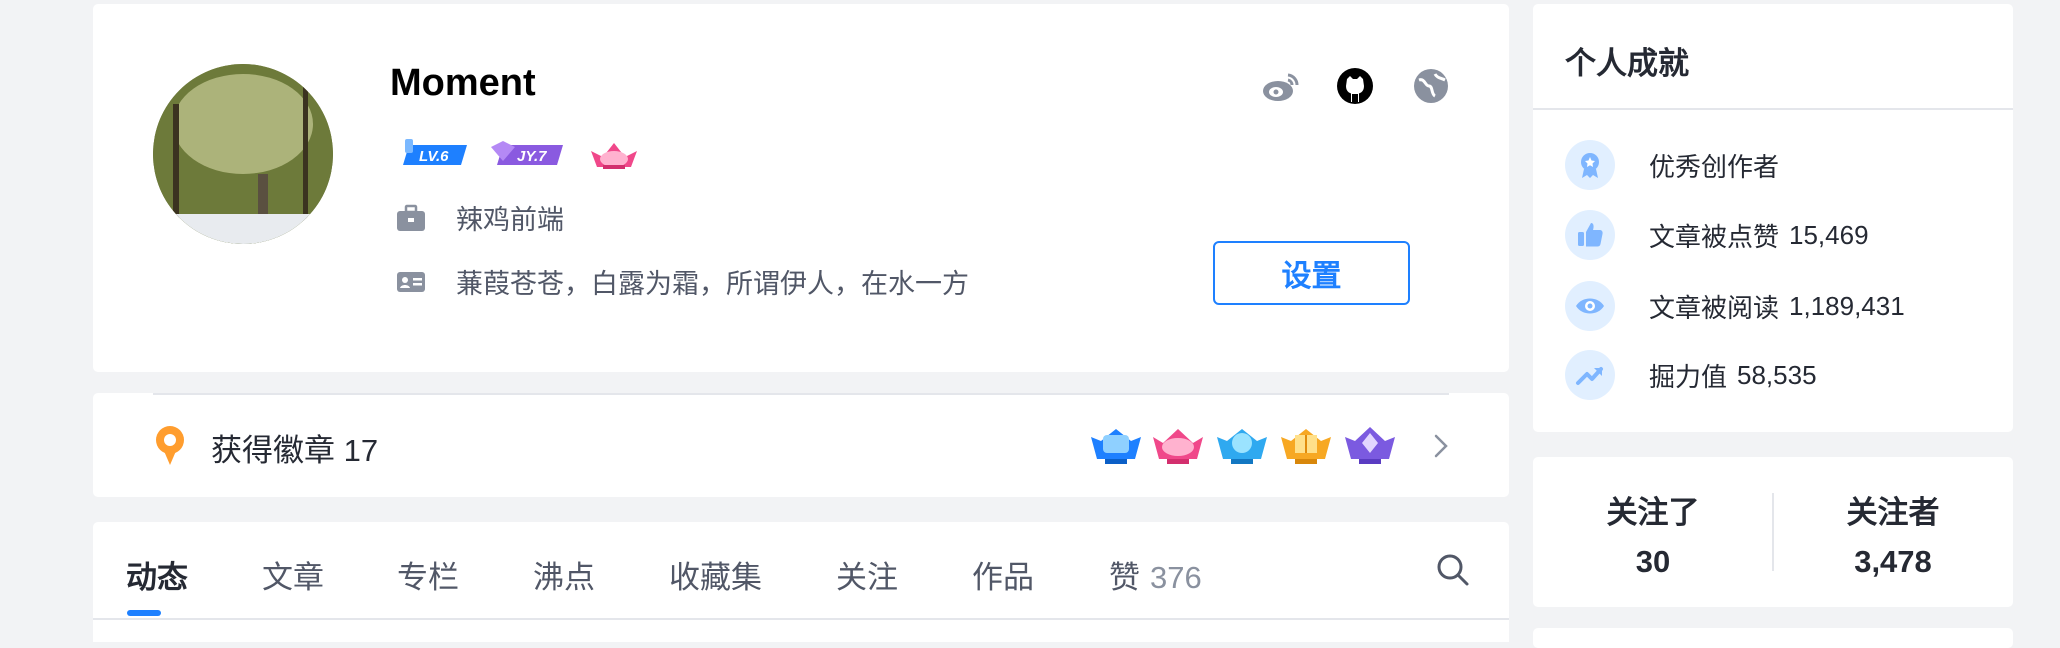 The height and width of the screenshot is (648, 2060). I want to click on thumbs-up-icon, so click(1590, 235).